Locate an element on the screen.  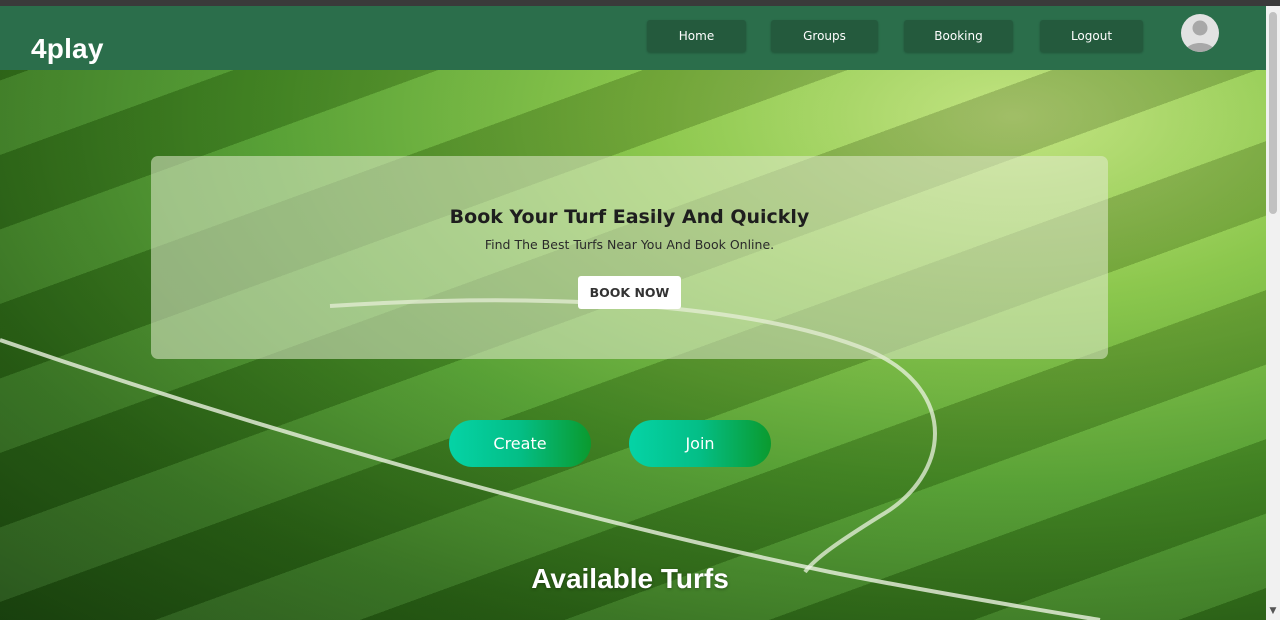
user-avatar-icon is located at coordinates (1200, 33).